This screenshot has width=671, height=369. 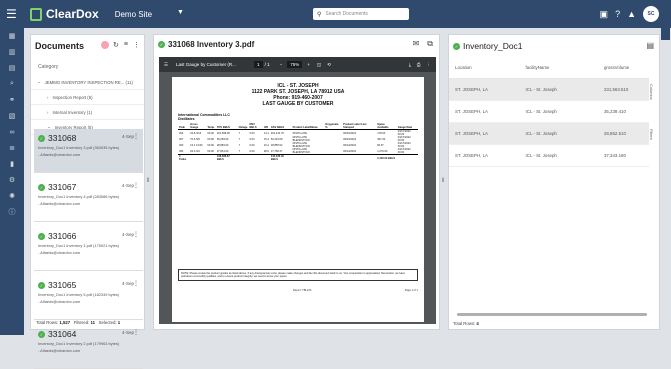 I want to click on app-logo: ClearDox, so click(x=64, y=14).